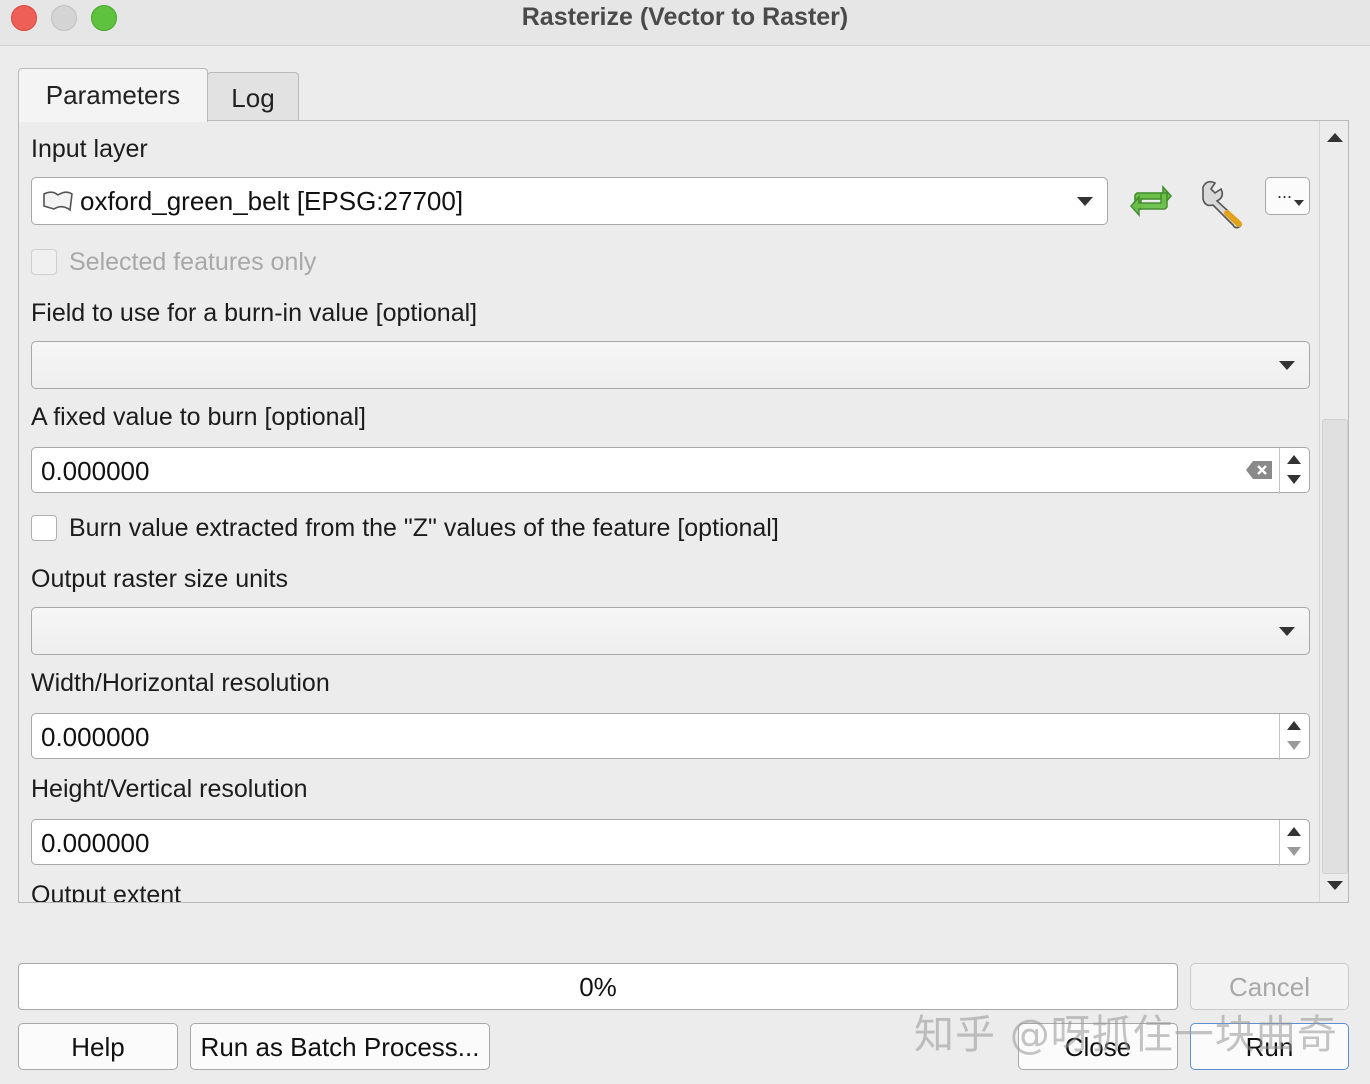  What do you see at coordinates (253, 98) in the screenshot?
I see `tab-log: Log` at bounding box center [253, 98].